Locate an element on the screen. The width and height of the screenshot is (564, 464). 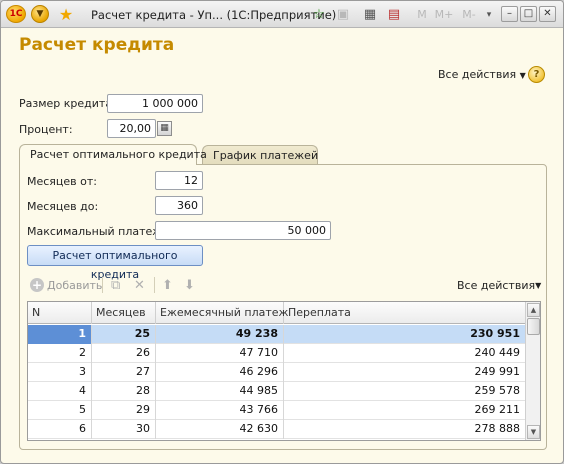
table-all-actions-menu: Все действия ▼ is located at coordinates (499, 285).